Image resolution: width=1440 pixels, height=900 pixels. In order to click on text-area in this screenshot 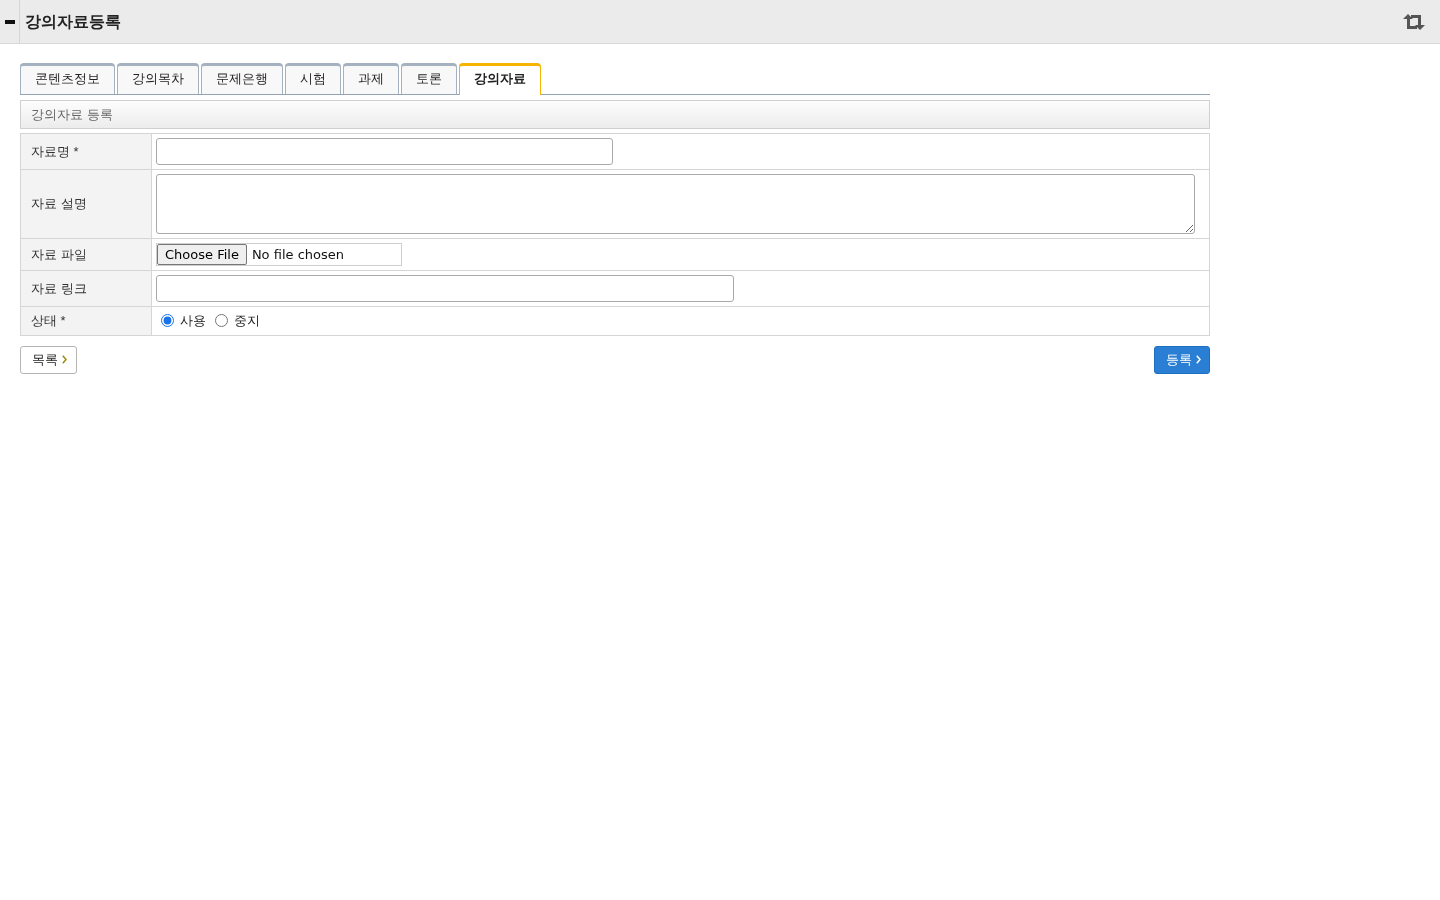, I will do `click(675, 204)`.